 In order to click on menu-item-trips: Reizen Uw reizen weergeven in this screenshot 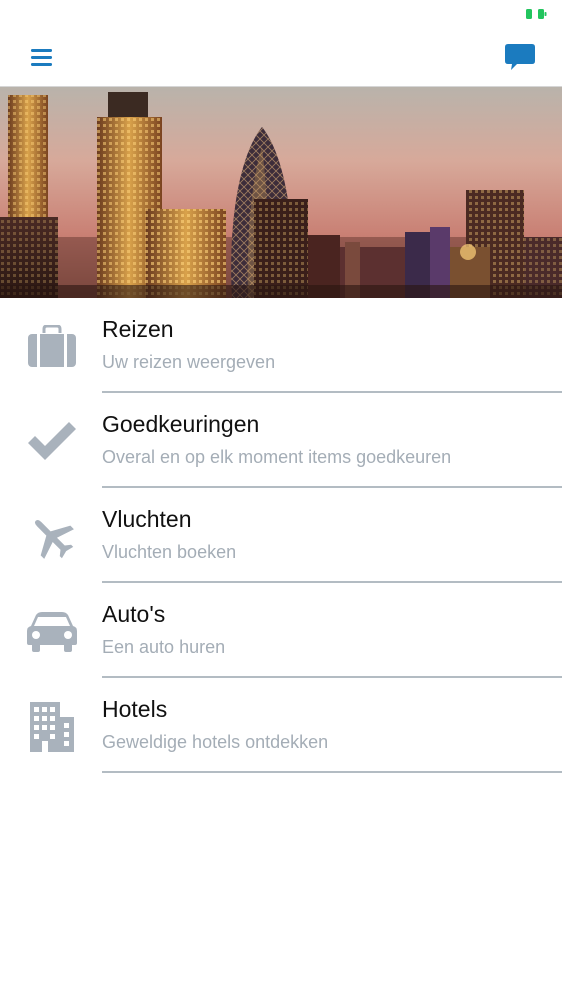, I will do `click(281, 345)`.